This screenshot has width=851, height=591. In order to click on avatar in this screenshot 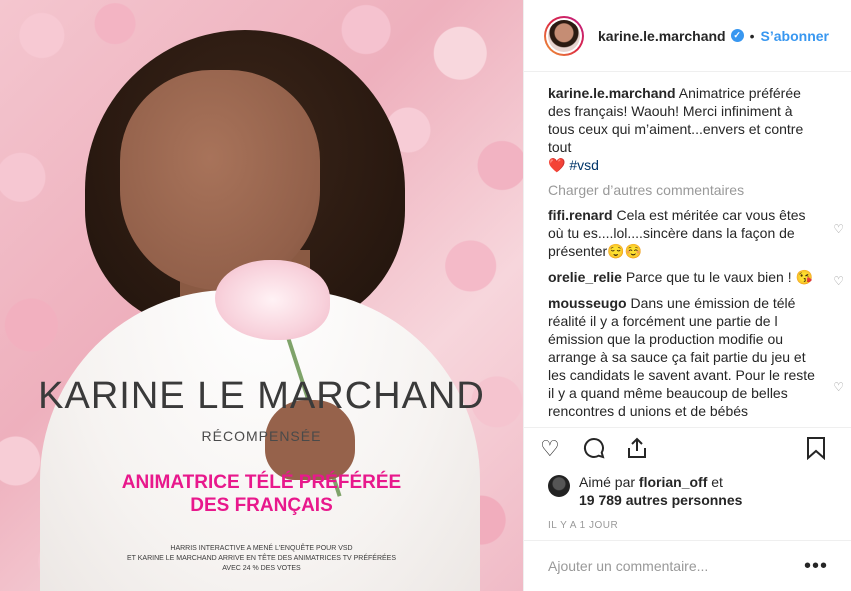, I will do `click(564, 35)`.